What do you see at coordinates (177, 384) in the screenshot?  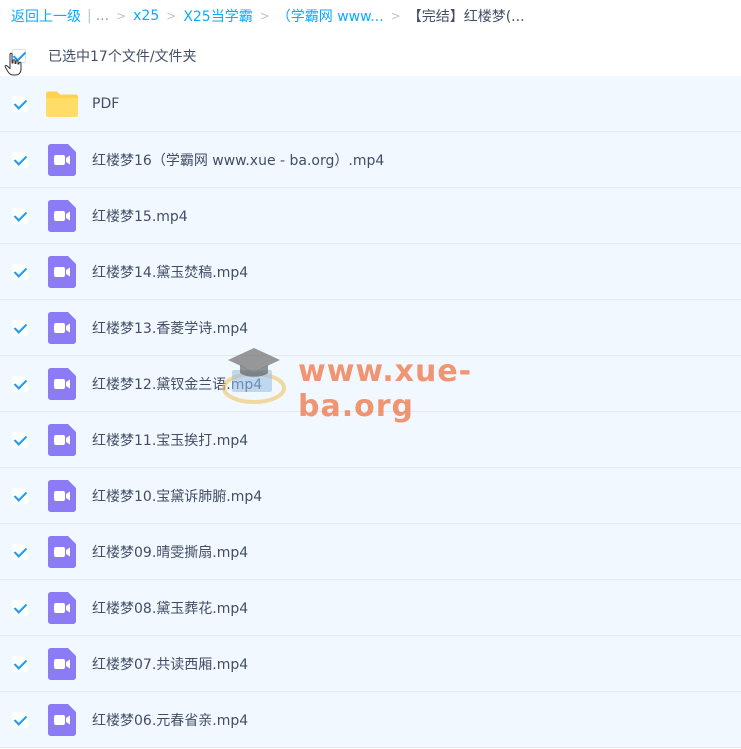 I see `file-name: 红楼梦12.黛钗金兰语.mp4` at bounding box center [177, 384].